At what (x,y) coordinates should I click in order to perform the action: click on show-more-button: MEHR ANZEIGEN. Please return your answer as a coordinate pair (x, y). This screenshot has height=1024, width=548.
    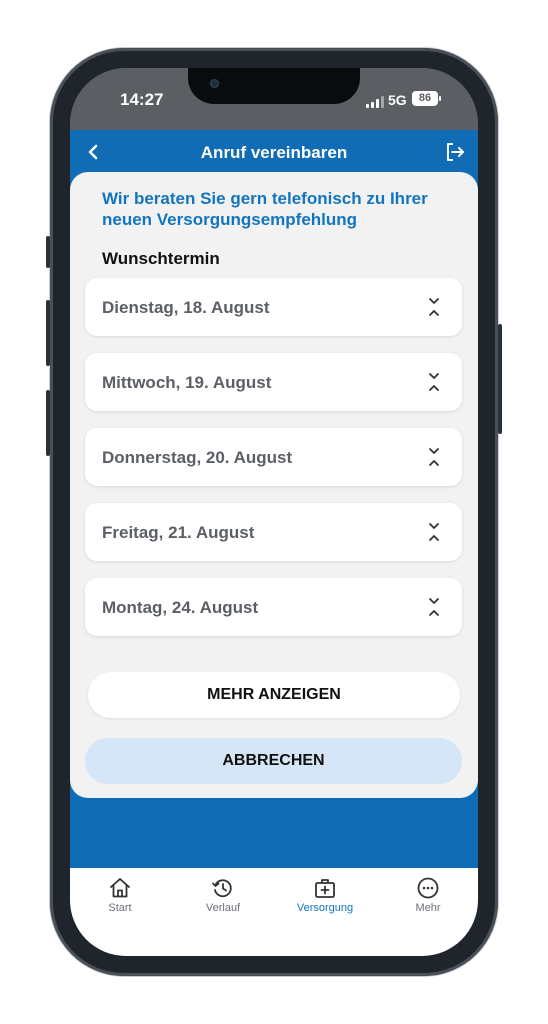
    Looking at the image, I should click on (274, 695).